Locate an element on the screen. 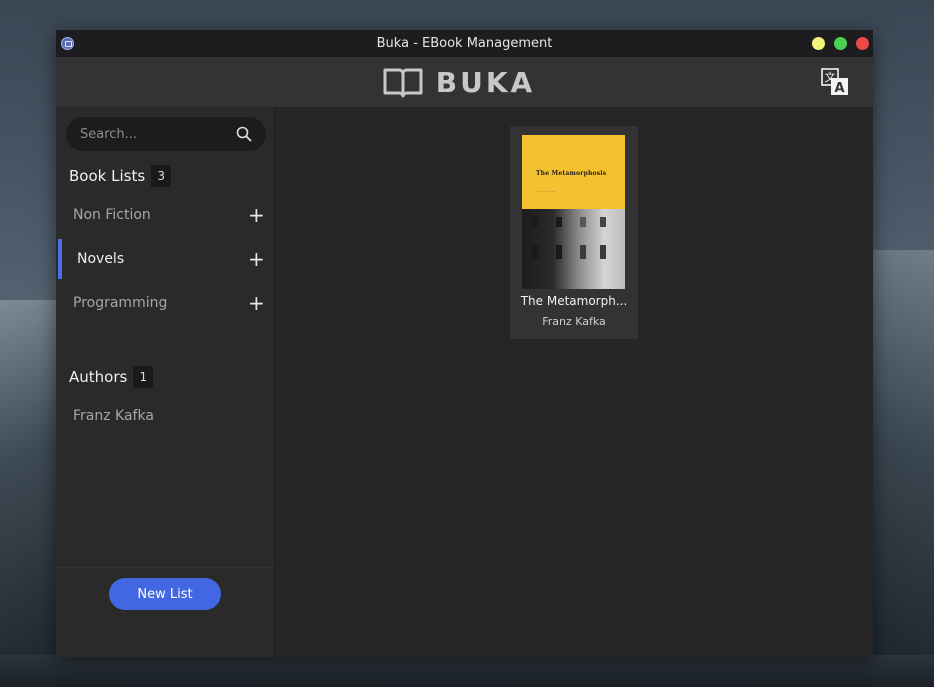  desktop-background-left is located at coordinates (30, 493).